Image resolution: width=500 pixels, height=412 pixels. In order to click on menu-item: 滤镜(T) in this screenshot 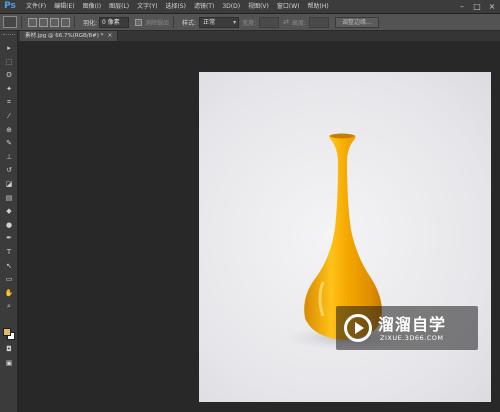, I will do `click(204, 7)`.